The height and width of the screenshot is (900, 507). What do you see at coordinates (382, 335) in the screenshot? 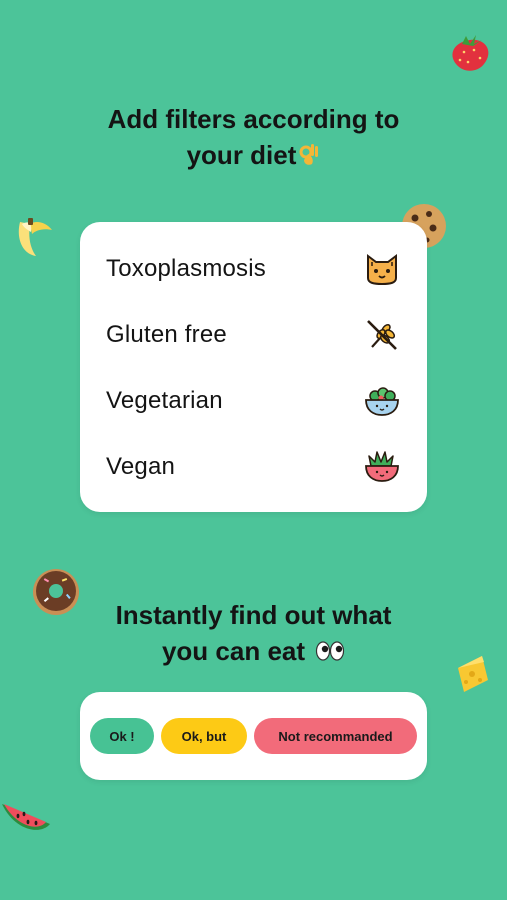
I see `no-wheat-icon` at bounding box center [382, 335].